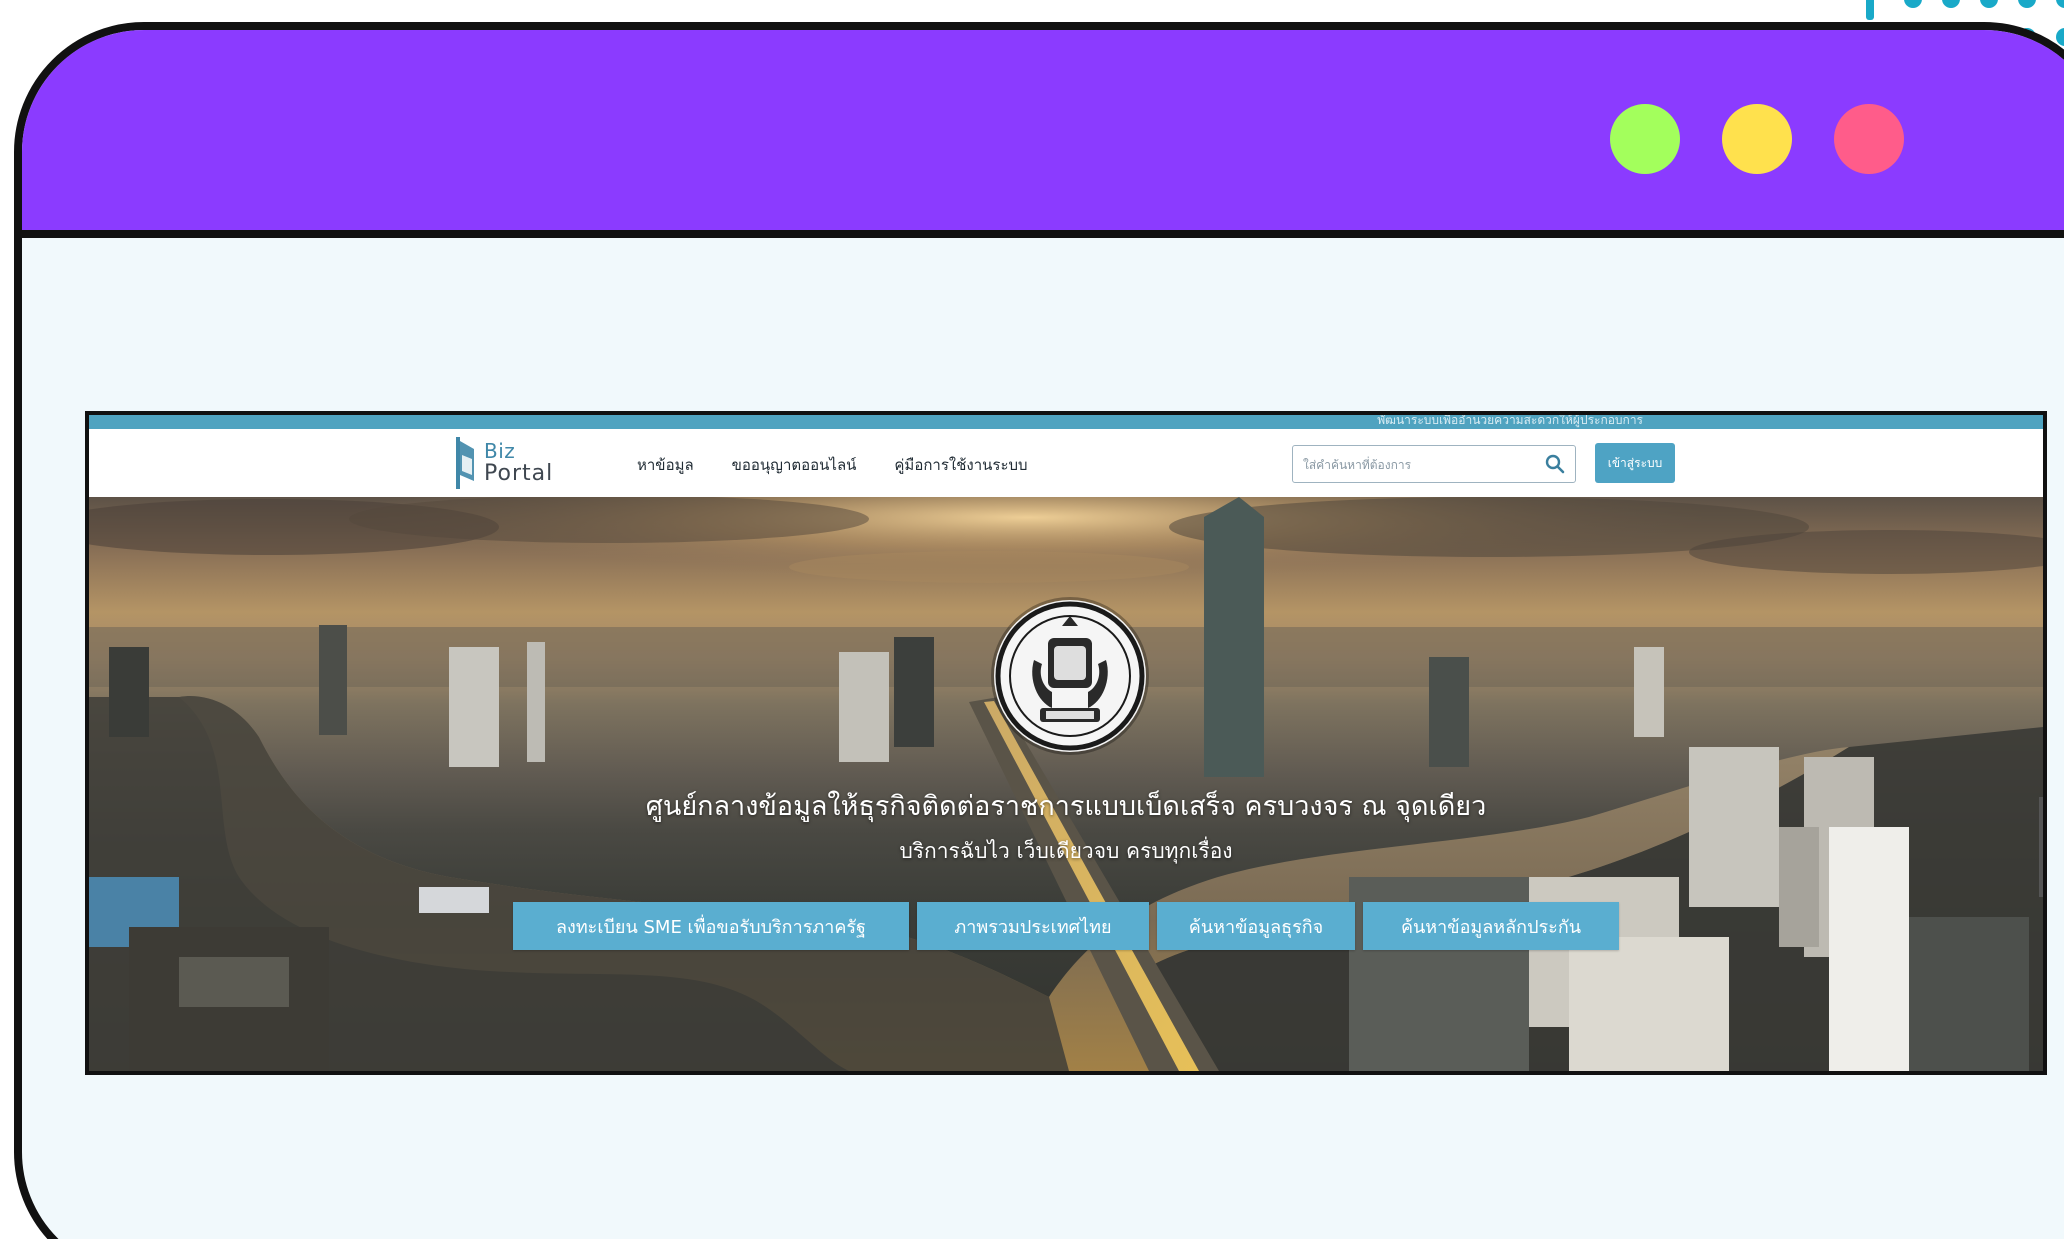  Describe the element at coordinates (519, 473) in the screenshot. I see `logo-line-portal: Portal` at that location.